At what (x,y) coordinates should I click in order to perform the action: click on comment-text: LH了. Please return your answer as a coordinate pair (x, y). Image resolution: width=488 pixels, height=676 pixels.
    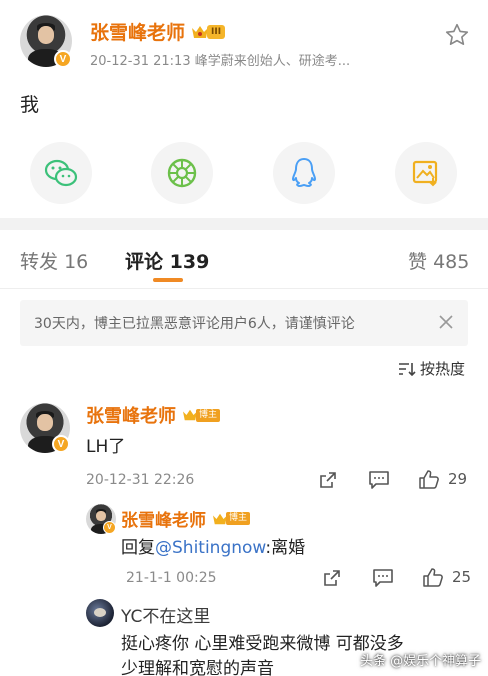
    Looking at the image, I should click on (106, 447).